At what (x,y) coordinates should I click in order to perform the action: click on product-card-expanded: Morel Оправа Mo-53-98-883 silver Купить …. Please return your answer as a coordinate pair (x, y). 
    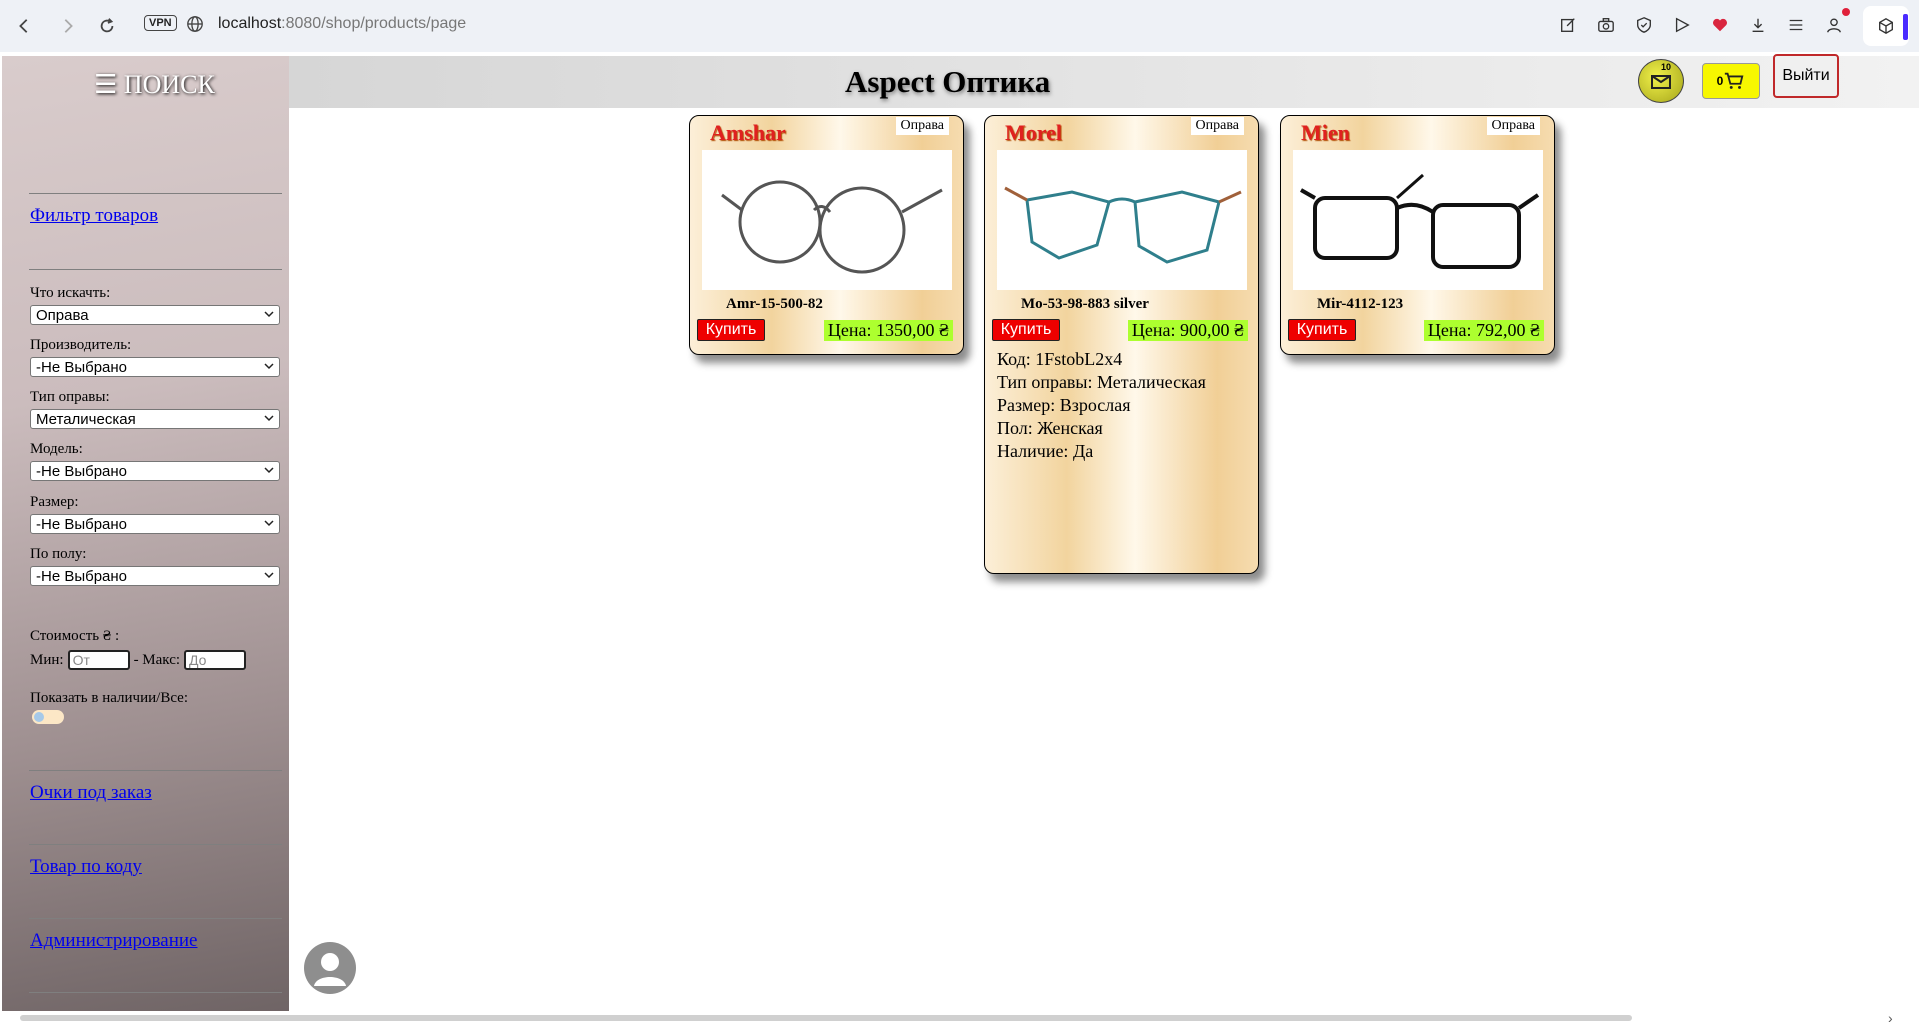
    Looking at the image, I should click on (1121, 344).